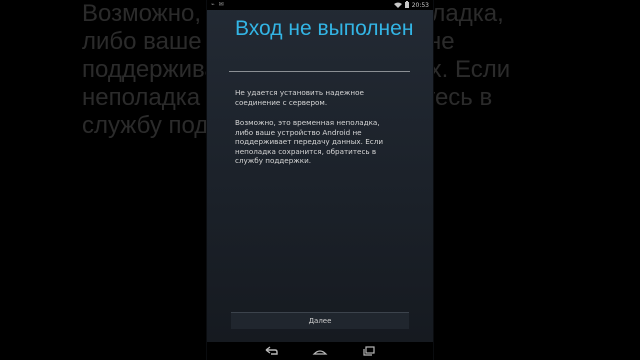 The width and height of the screenshot is (640, 360). Describe the element at coordinates (213, 4) in the screenshot. I see `usb-icon: ⌁` at that location.